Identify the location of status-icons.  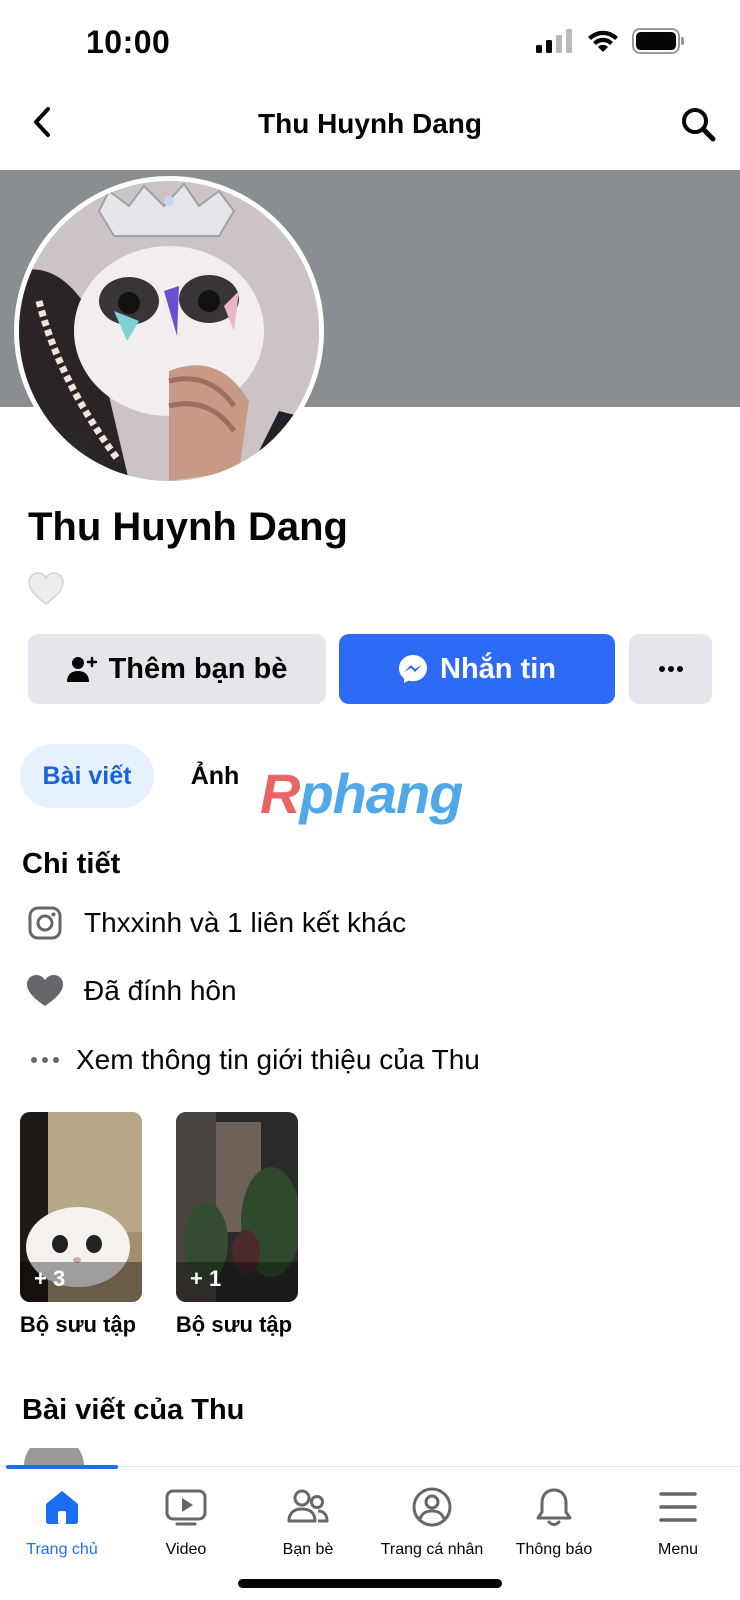
(611, 41).